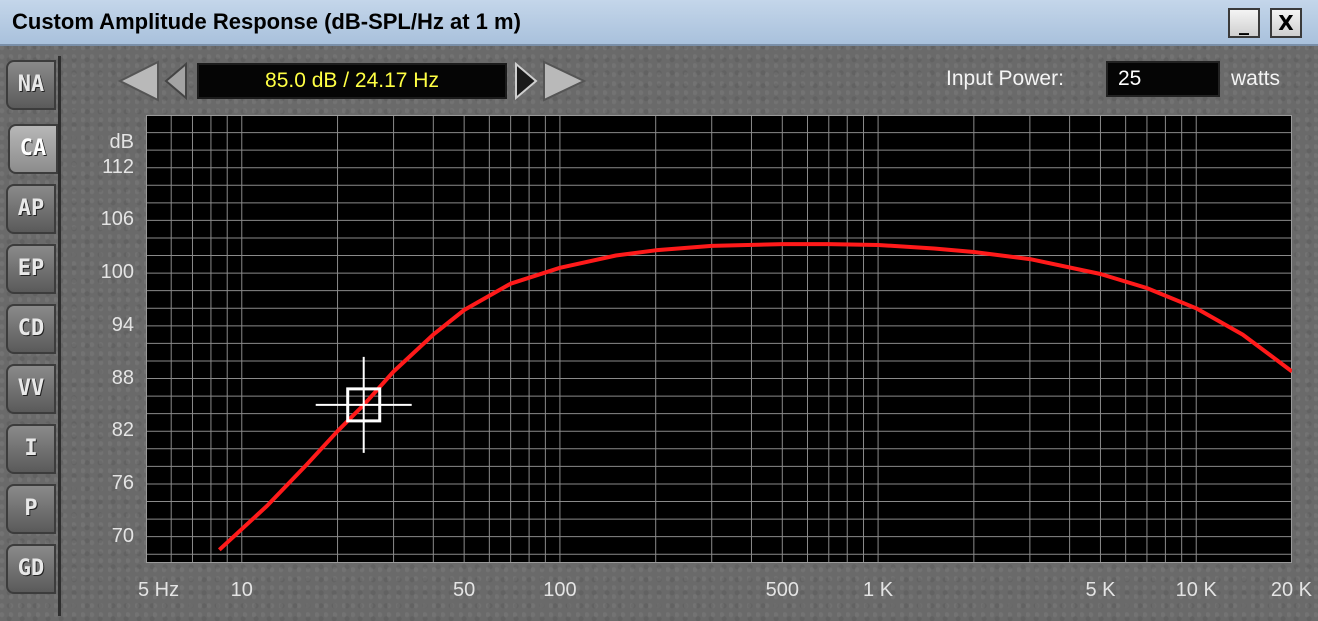  Describe the element at coordinates (1244, 23) in the screenshot. I see `minimize-button: _` at that location.